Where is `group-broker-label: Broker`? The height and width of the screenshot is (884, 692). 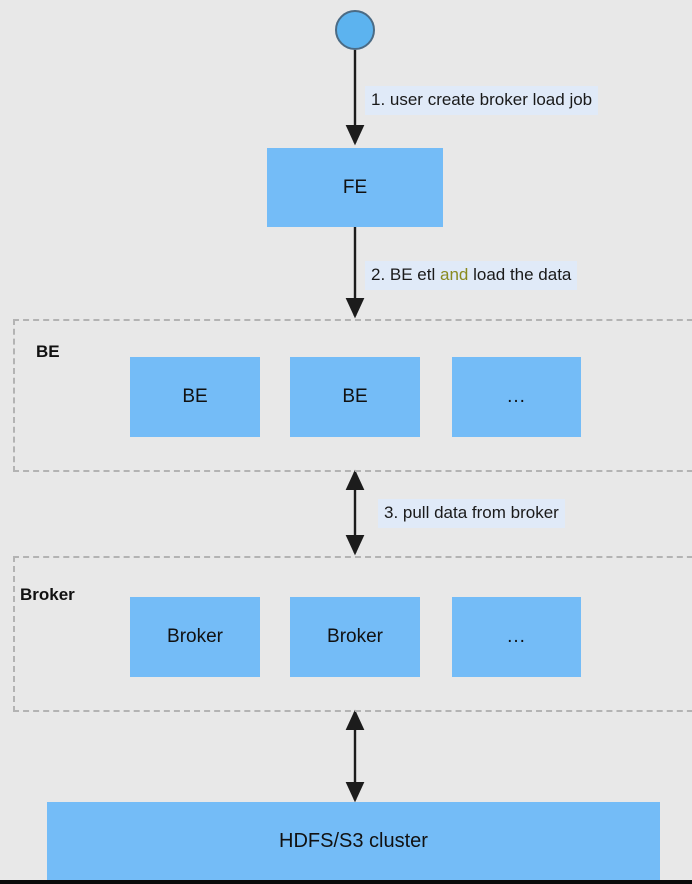
group-broker-label: Broker is located at coordinates (47, 594).